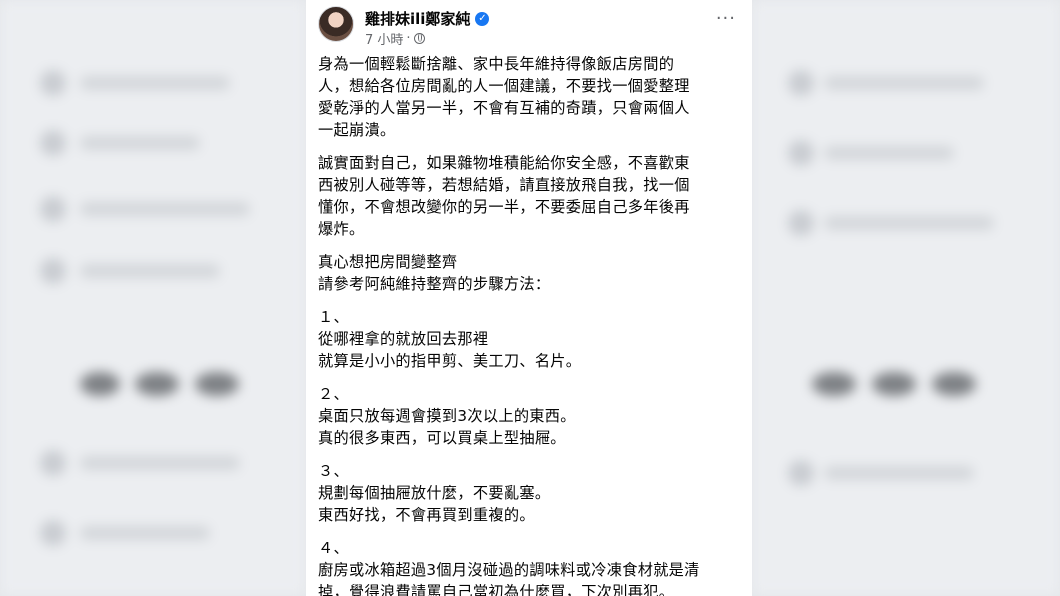 Image resolution: width=1060 pixels, height=596 pixels. What do you see at coordinates (442, 438) in the screenshot?
I see `post-text-line: 真的很多東西，可以買桌上型抽屜。` at bounding box center [442, 438].